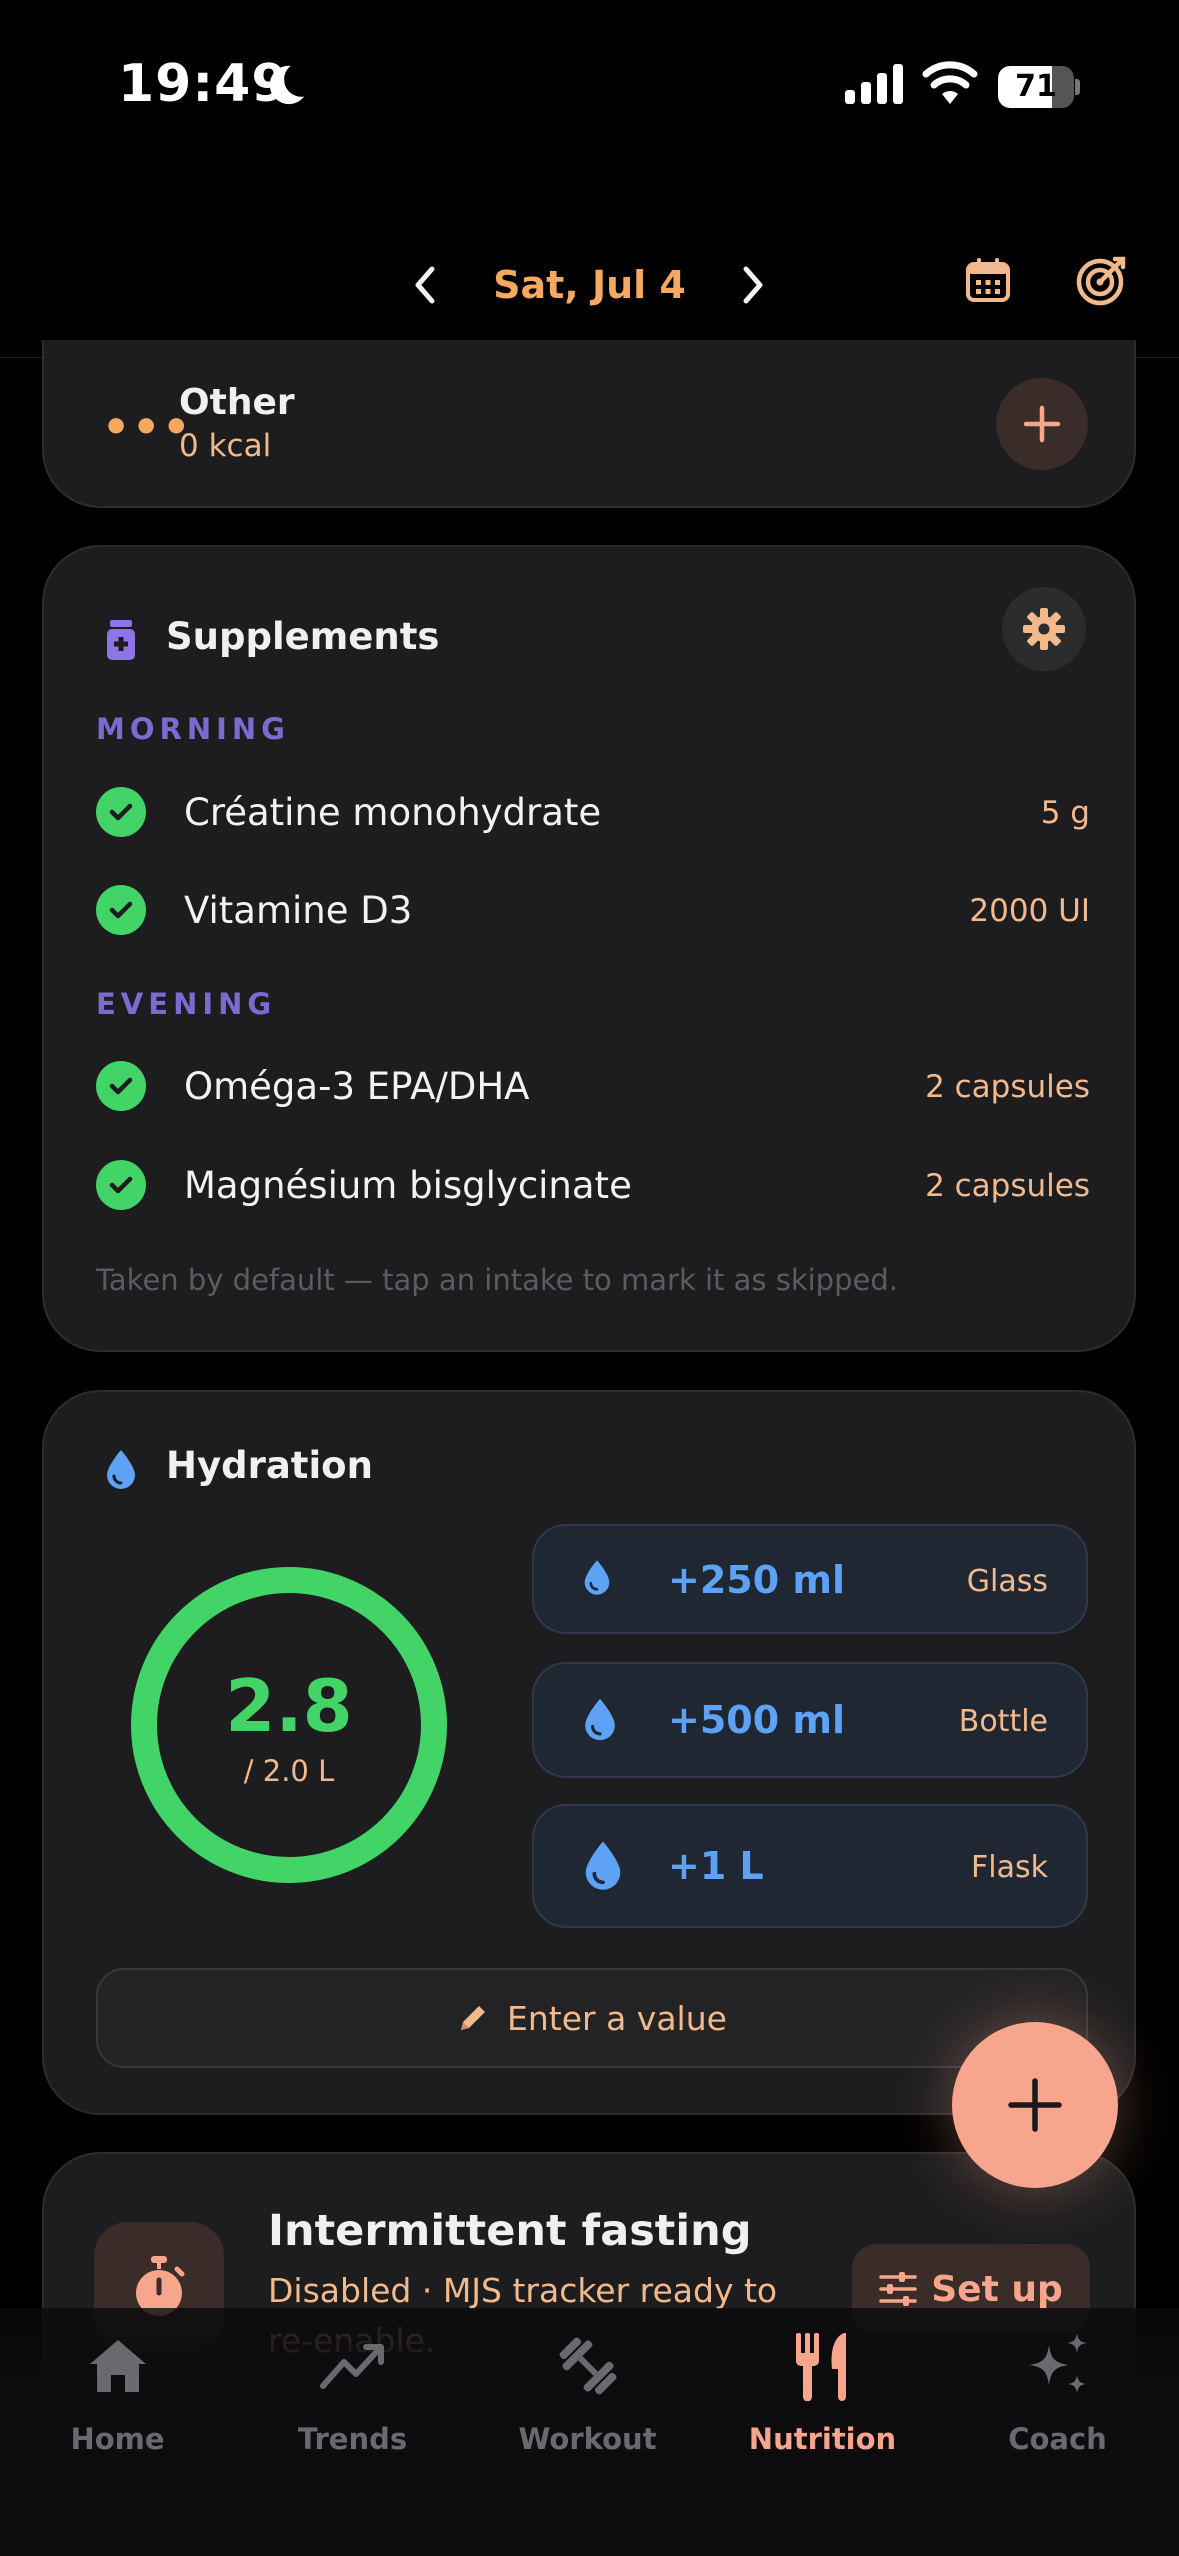 The image size is (1179, 2556). I want to click on supplements-settings-button, so click(1044, 629).